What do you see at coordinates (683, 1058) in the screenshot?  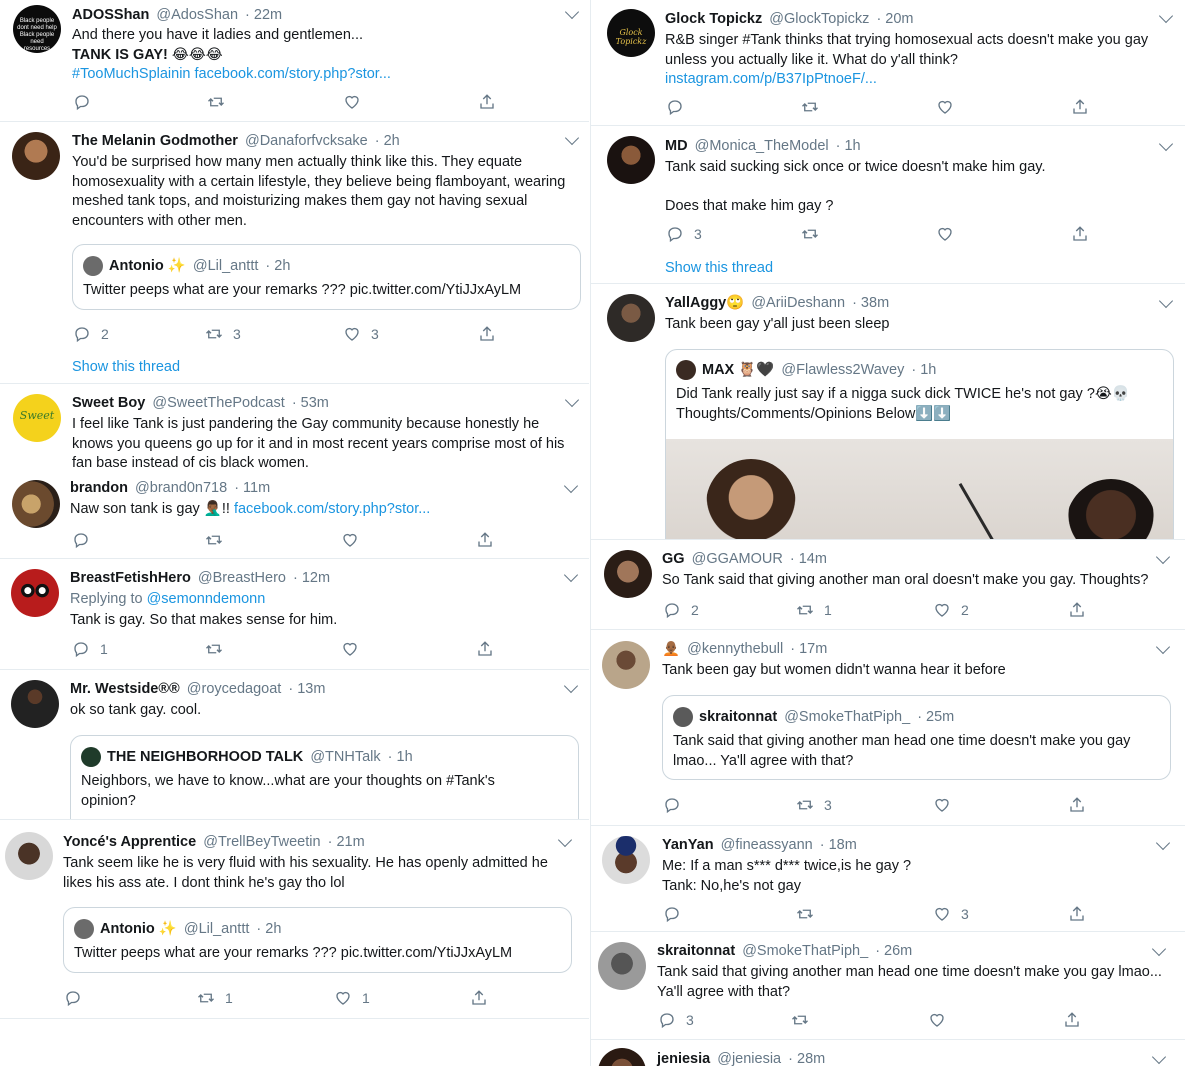 I see `author-name: jeniesia` at bounding box center [683, 1058].